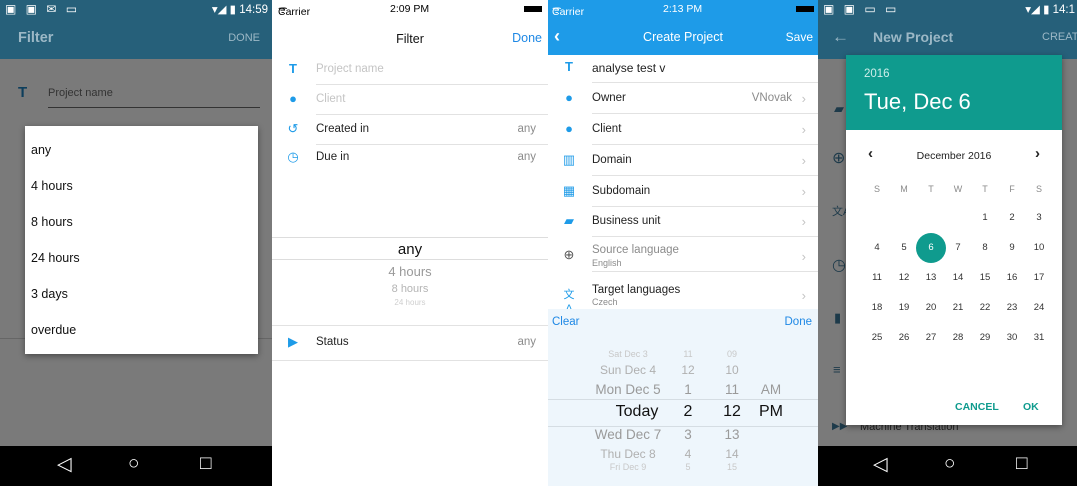 This screenshot has height=486, width=1077. What do you see at coordinates (931, 338) in the screenshot?
I see `calendar-day: 27` at bounding box center [931, 338].